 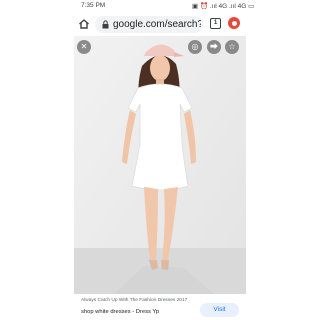 What do you see at coordinates (84, 47) in the screenshot?
I see `close-icon: ✕` at bounding box center [84, 47].